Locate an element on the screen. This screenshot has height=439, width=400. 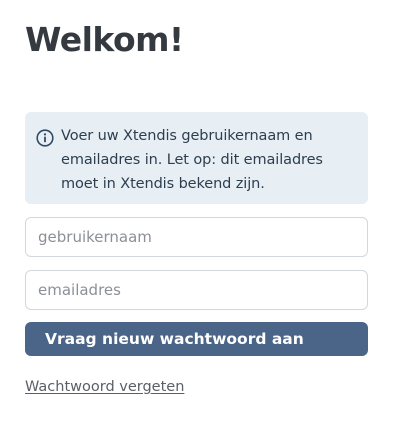
info-circle-icon is located at coordinates (45, 138).